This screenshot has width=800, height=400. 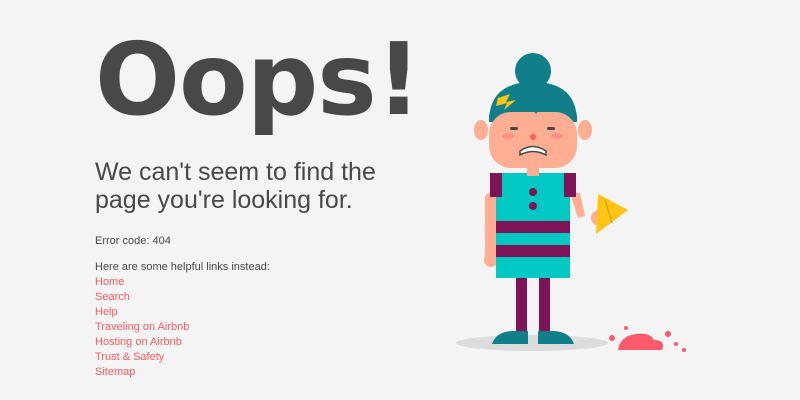 I want to click on right-cheek, so click(x=557, y=136).